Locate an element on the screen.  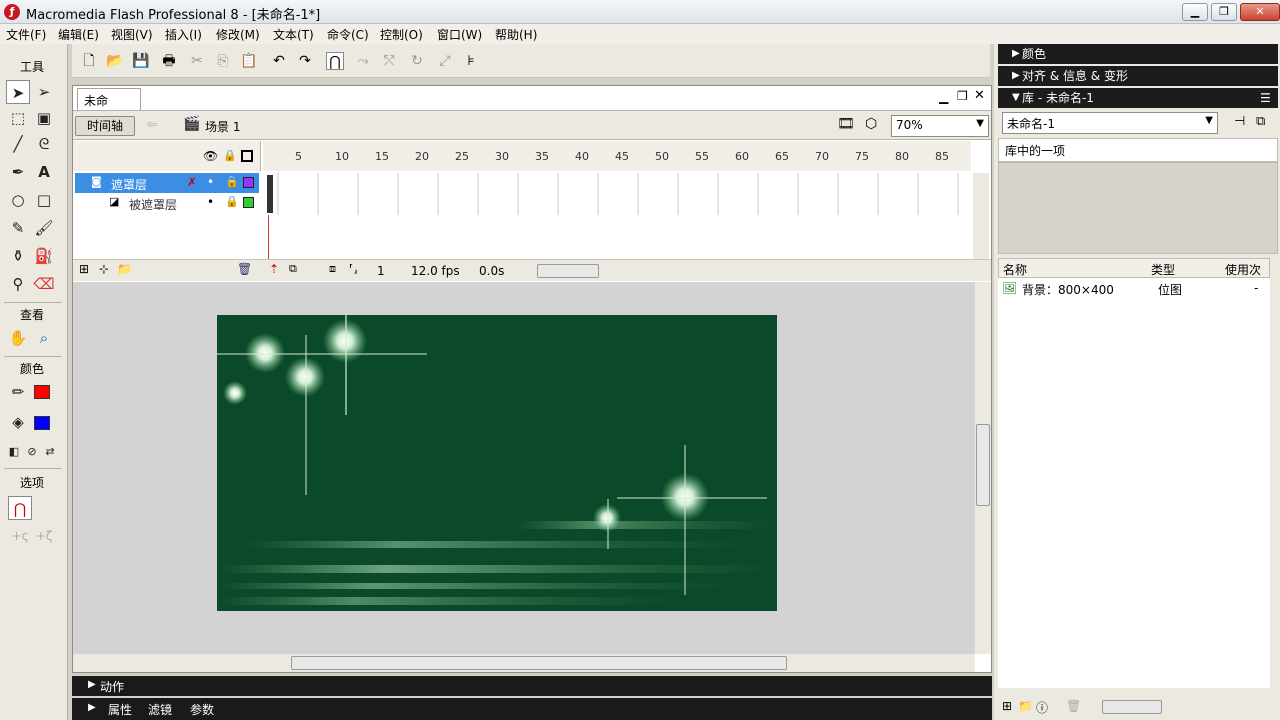
stage-vscroll is located at coordinates (983, 468).